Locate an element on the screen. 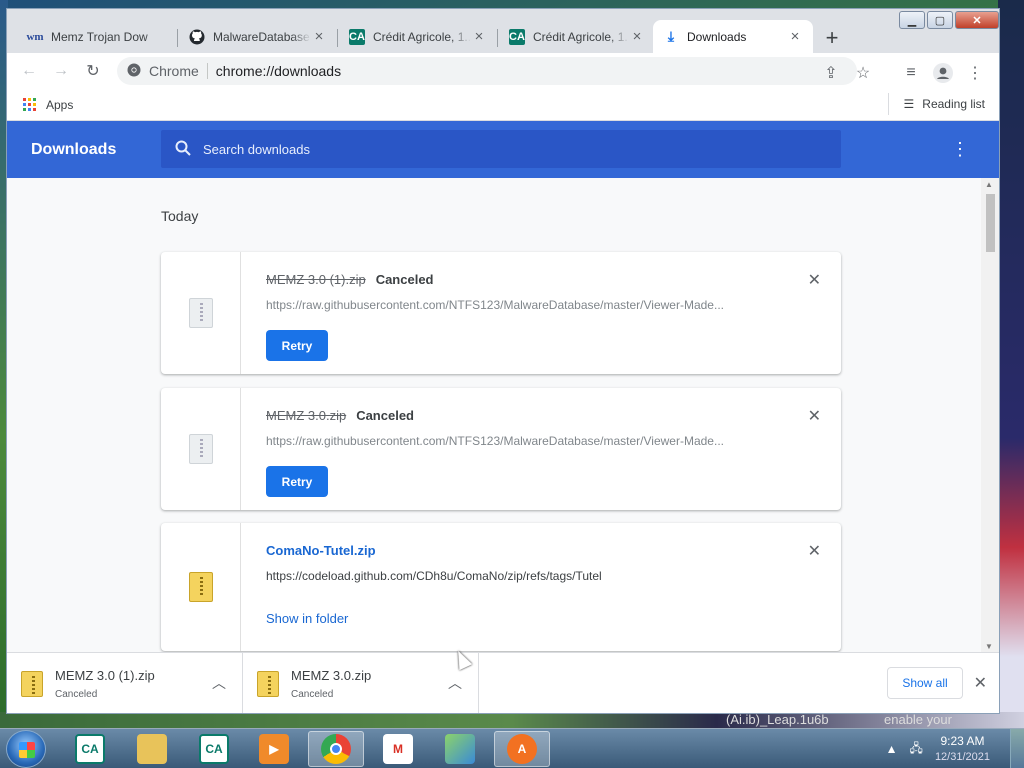  window-close-button: ✕ is located at coordinates (977, 20).